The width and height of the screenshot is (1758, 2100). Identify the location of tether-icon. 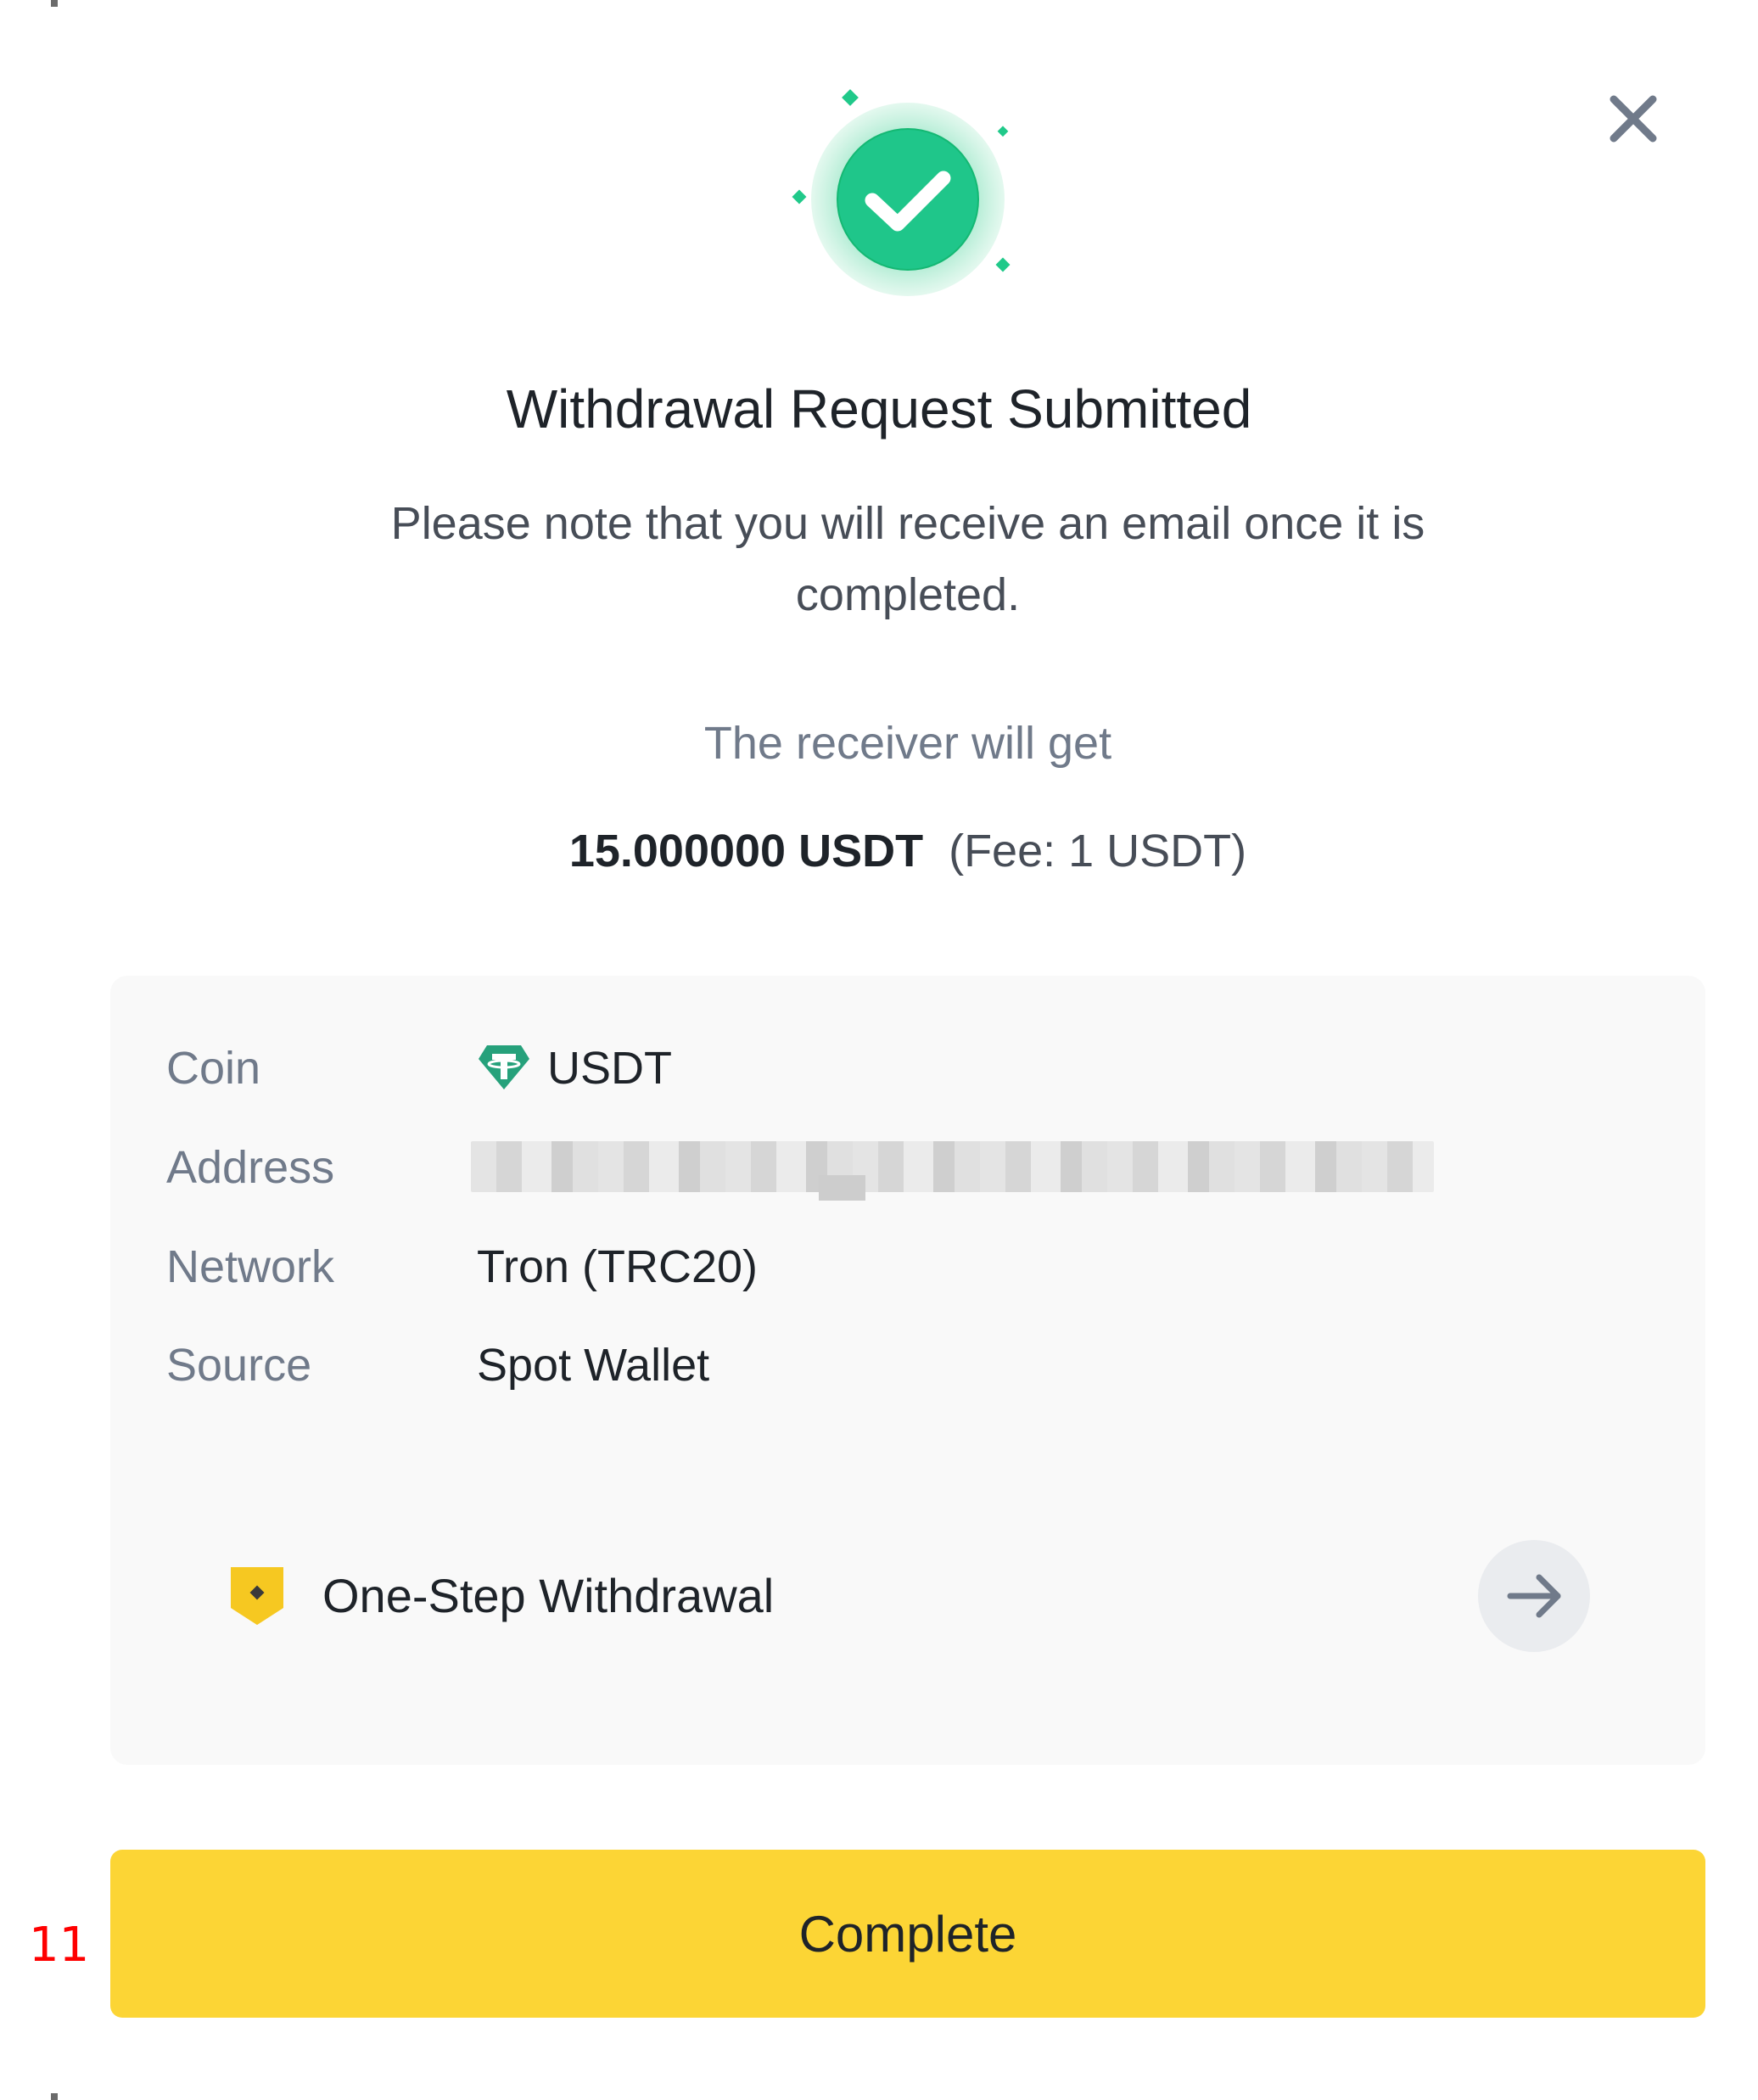
(504, 1067).